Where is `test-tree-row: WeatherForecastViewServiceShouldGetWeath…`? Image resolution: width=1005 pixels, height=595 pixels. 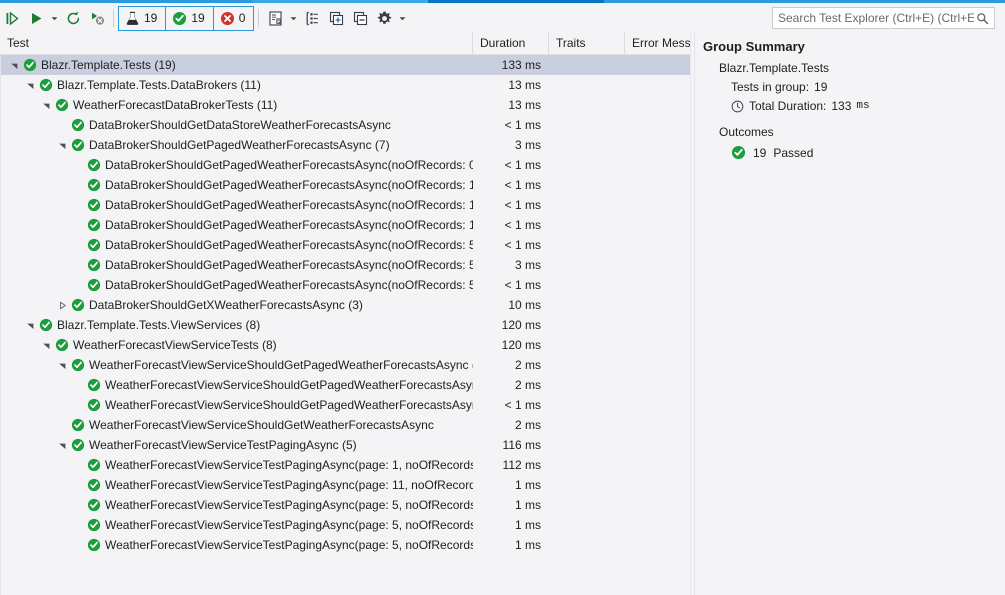
test-tree-row: WeatherForecastViewServiceShouldGetWeath… is located at coordinates (345, 425).